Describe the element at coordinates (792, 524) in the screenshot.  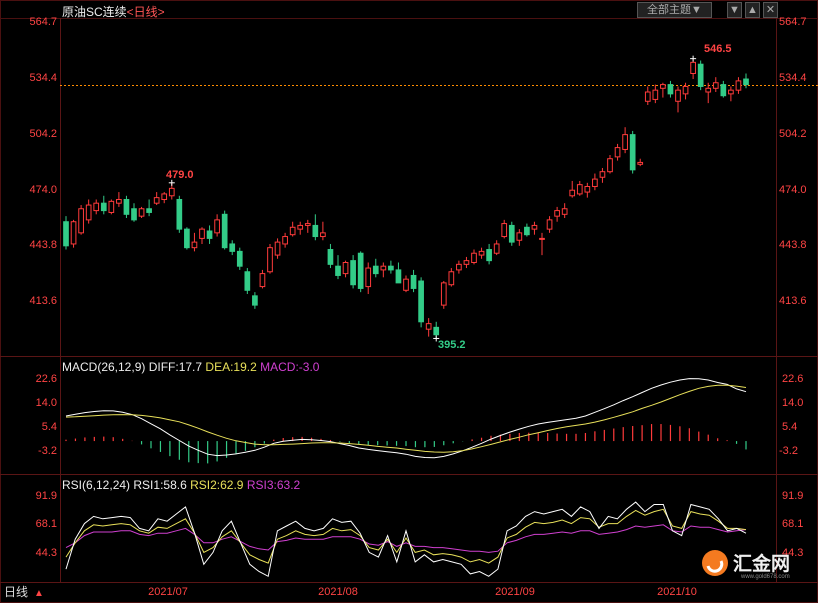
I see `rsi-tick-2: 68.1` at that location.